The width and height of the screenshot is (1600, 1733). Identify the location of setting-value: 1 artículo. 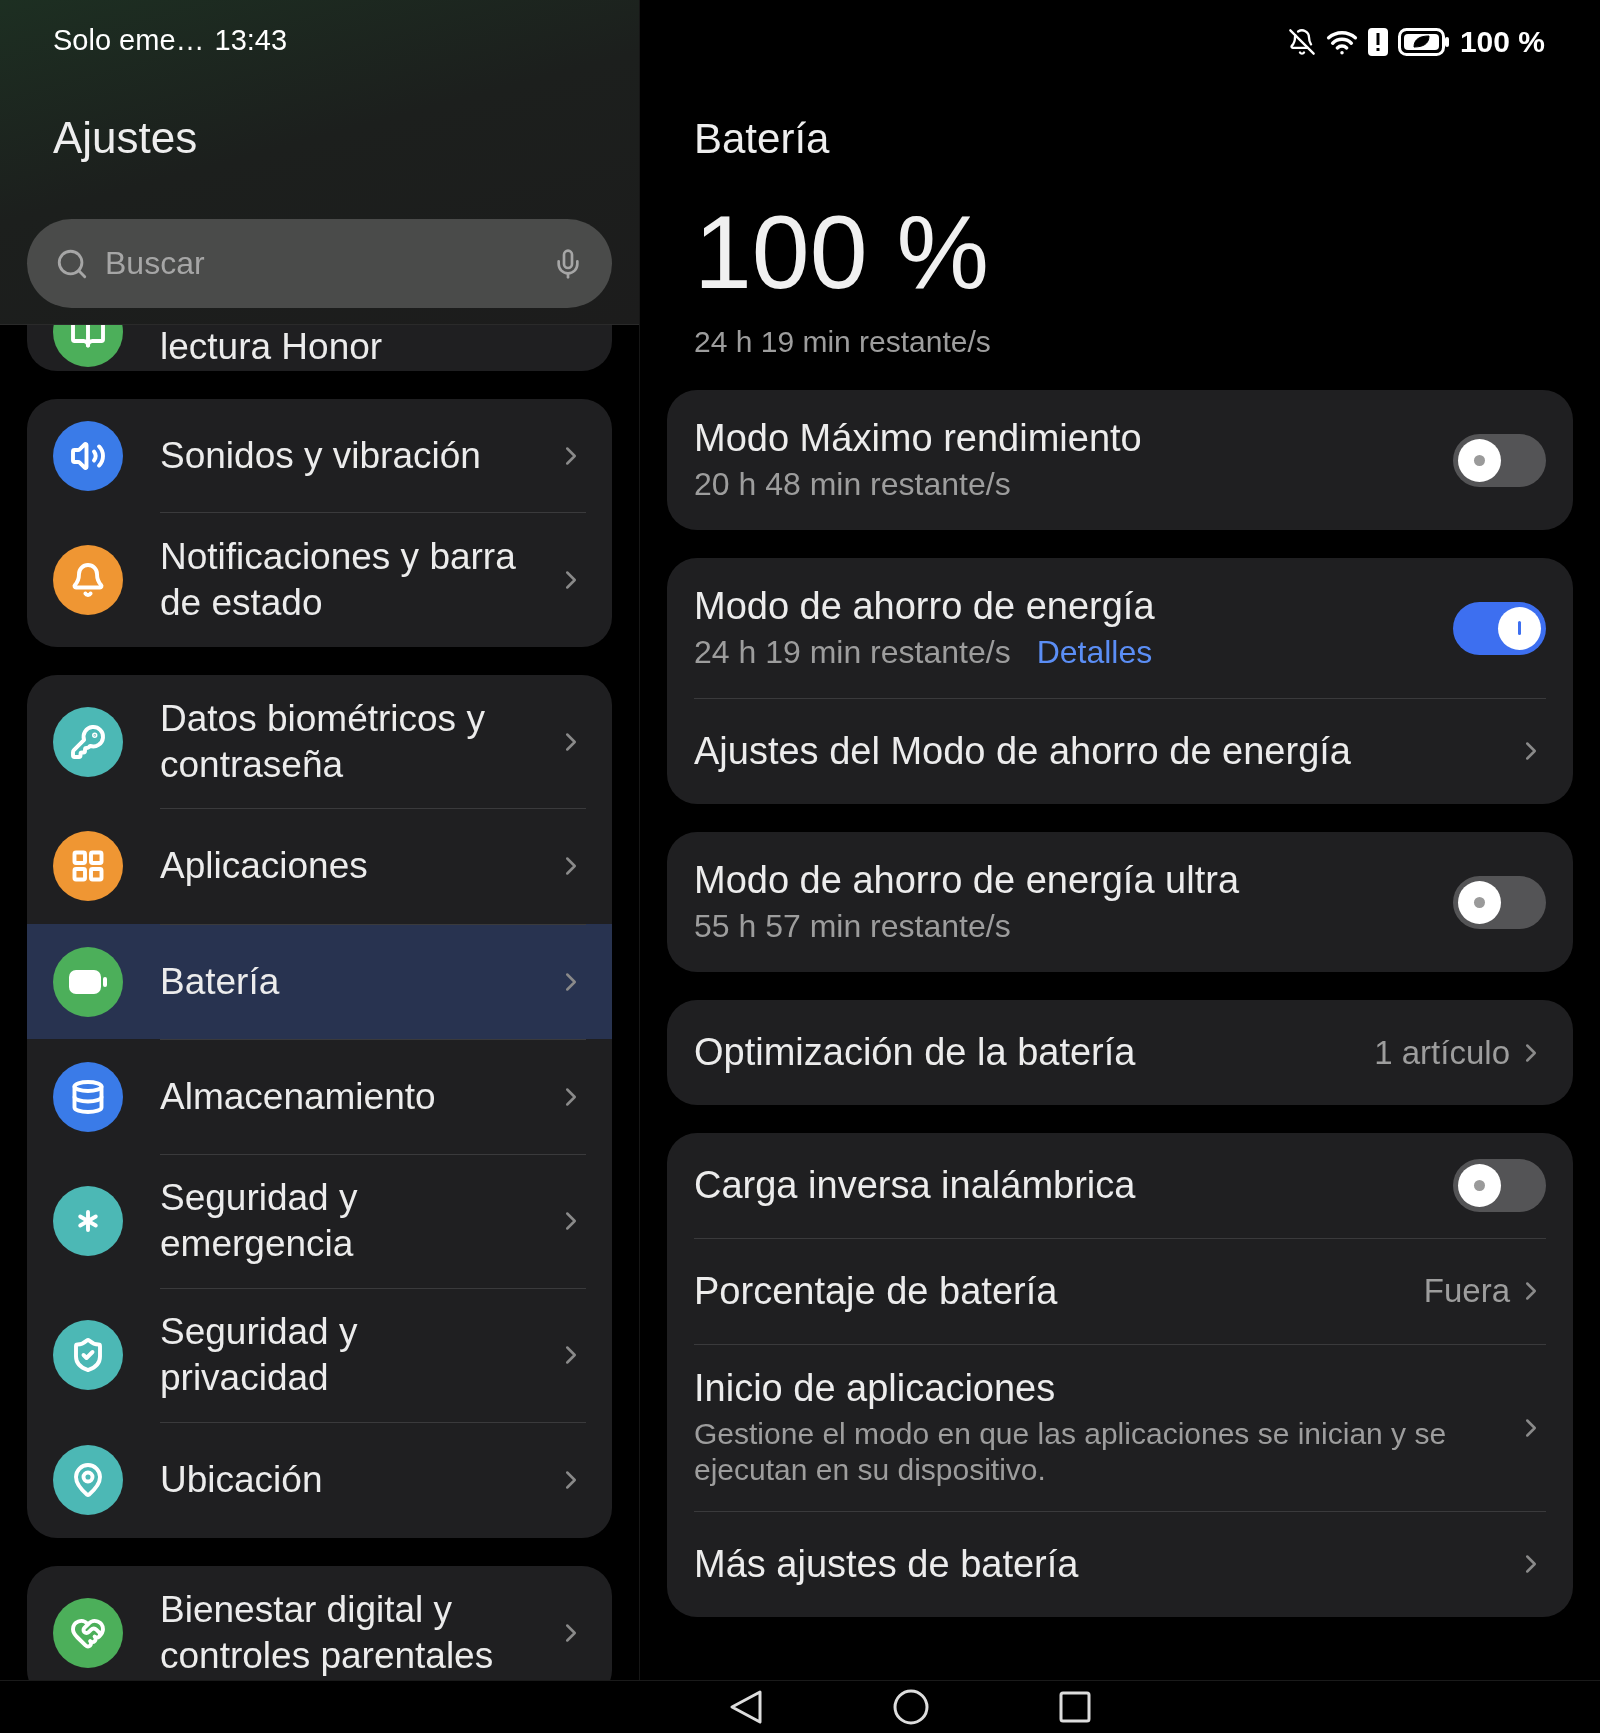
(1442, 1052).